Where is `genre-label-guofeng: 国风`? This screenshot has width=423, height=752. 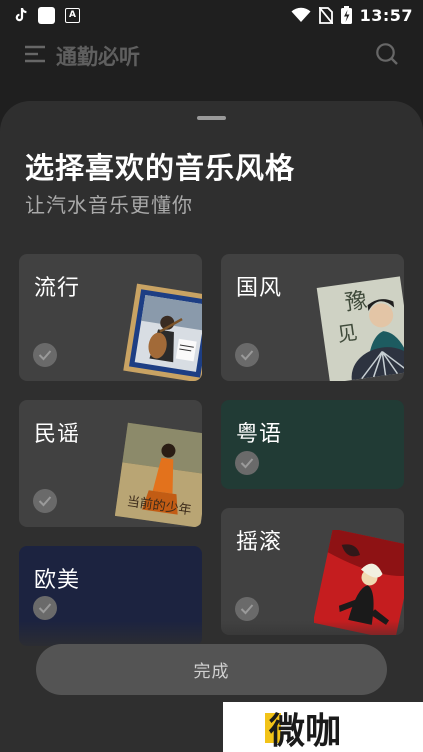
genre-label-guofeng: 国风 is located at coordinates (259, 288).